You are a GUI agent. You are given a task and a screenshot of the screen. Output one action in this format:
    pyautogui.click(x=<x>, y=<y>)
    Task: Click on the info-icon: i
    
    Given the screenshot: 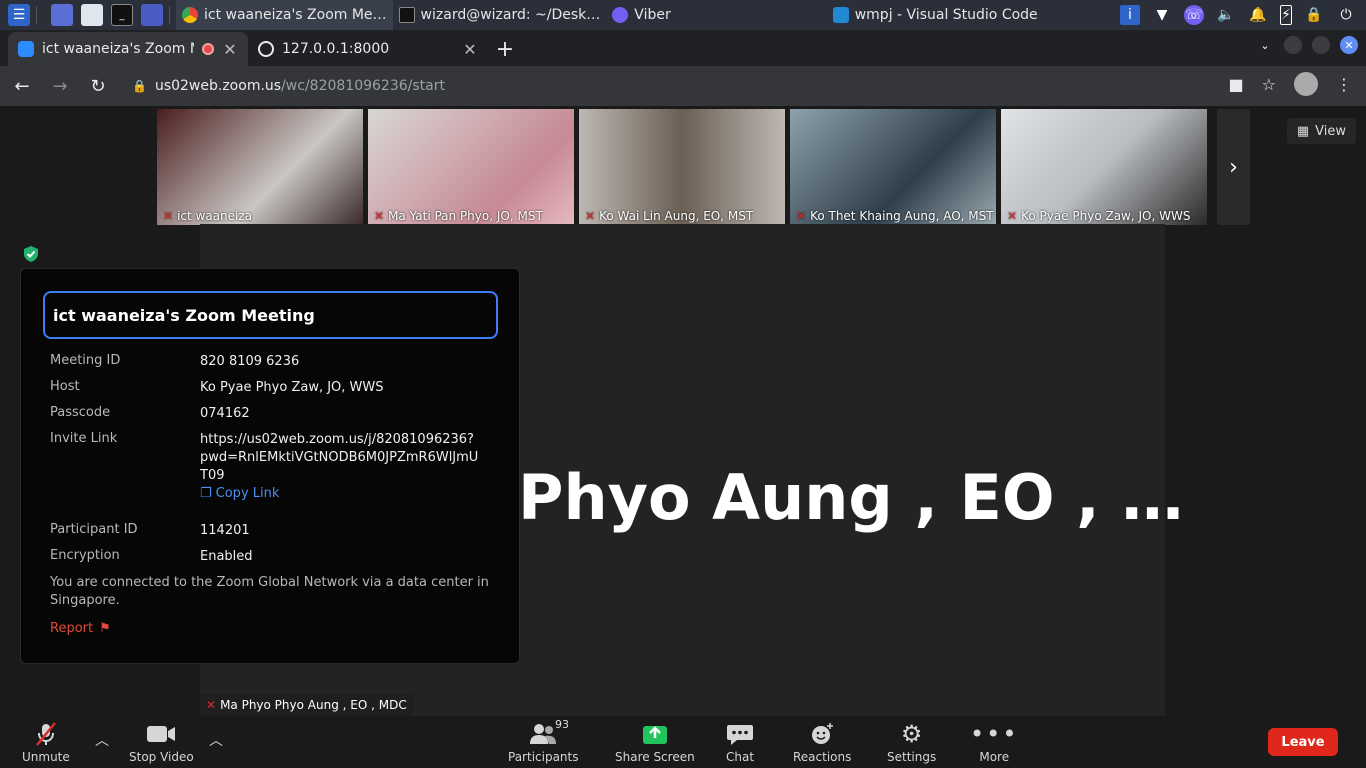 What is the action you would take?
    pyautogui.click(x=1130, y=15)
    